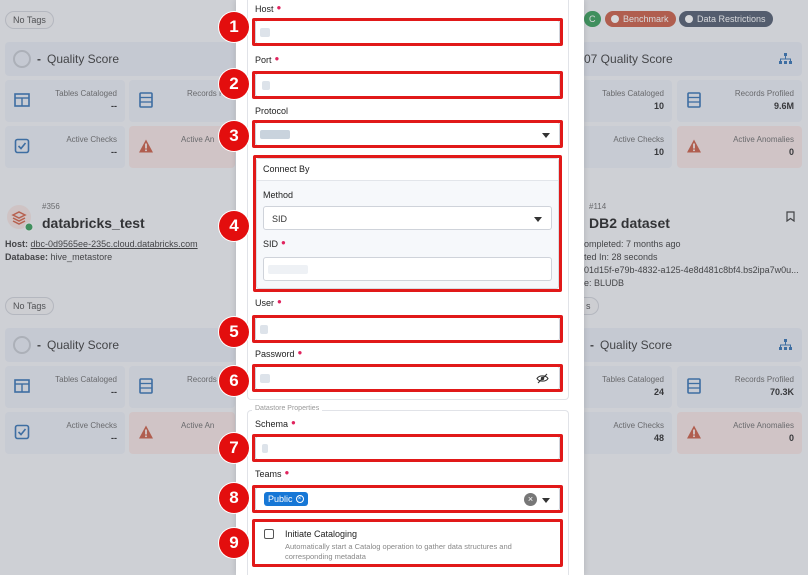  I want to click on datastore-properties-legend: Datastore Properties, so click(287, 408).